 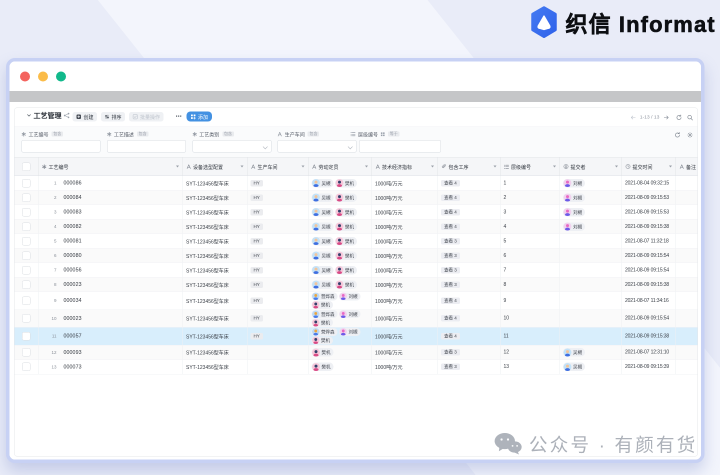 What do you see at coordinates (278, 166) in the screenshot?
I see `column-header-workshop: 生产车间` at bounding box center [278, 166].